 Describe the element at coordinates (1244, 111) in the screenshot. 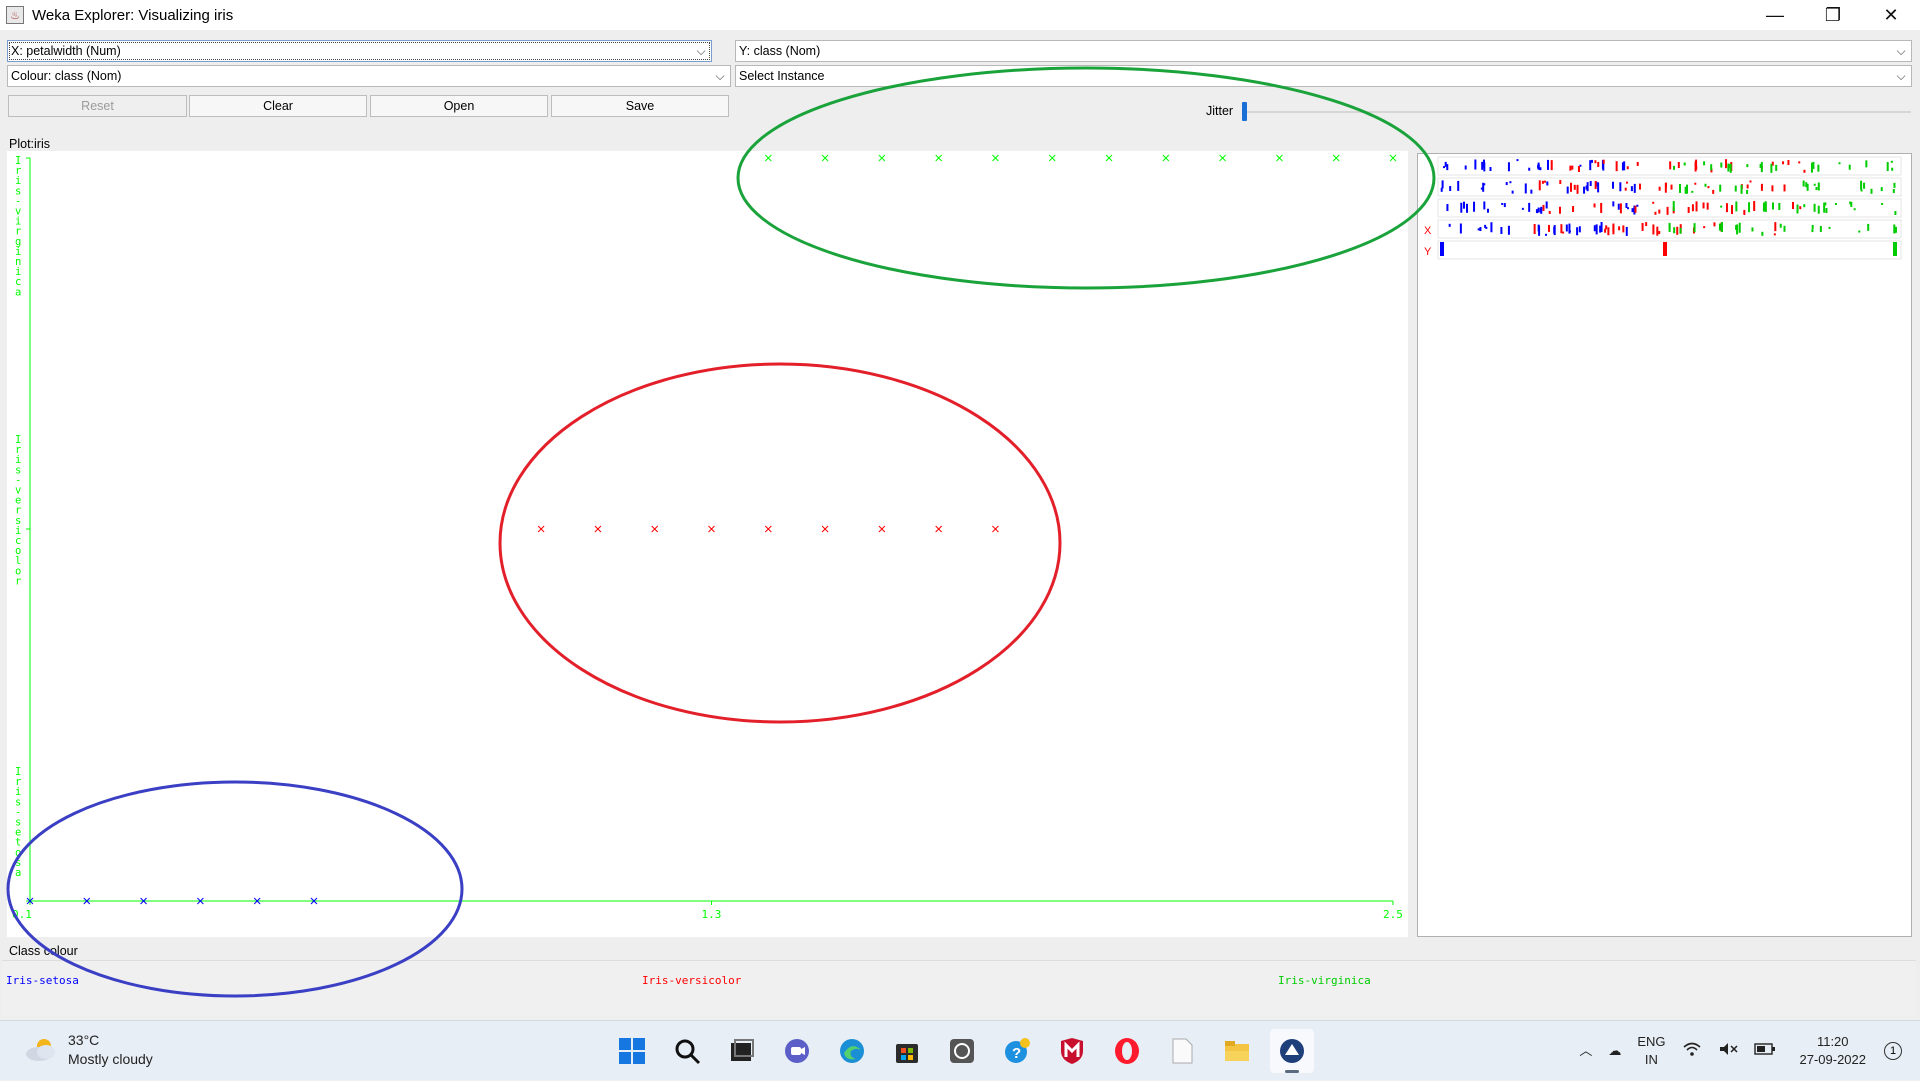

I see `jitter-slider-thumb` at that location.